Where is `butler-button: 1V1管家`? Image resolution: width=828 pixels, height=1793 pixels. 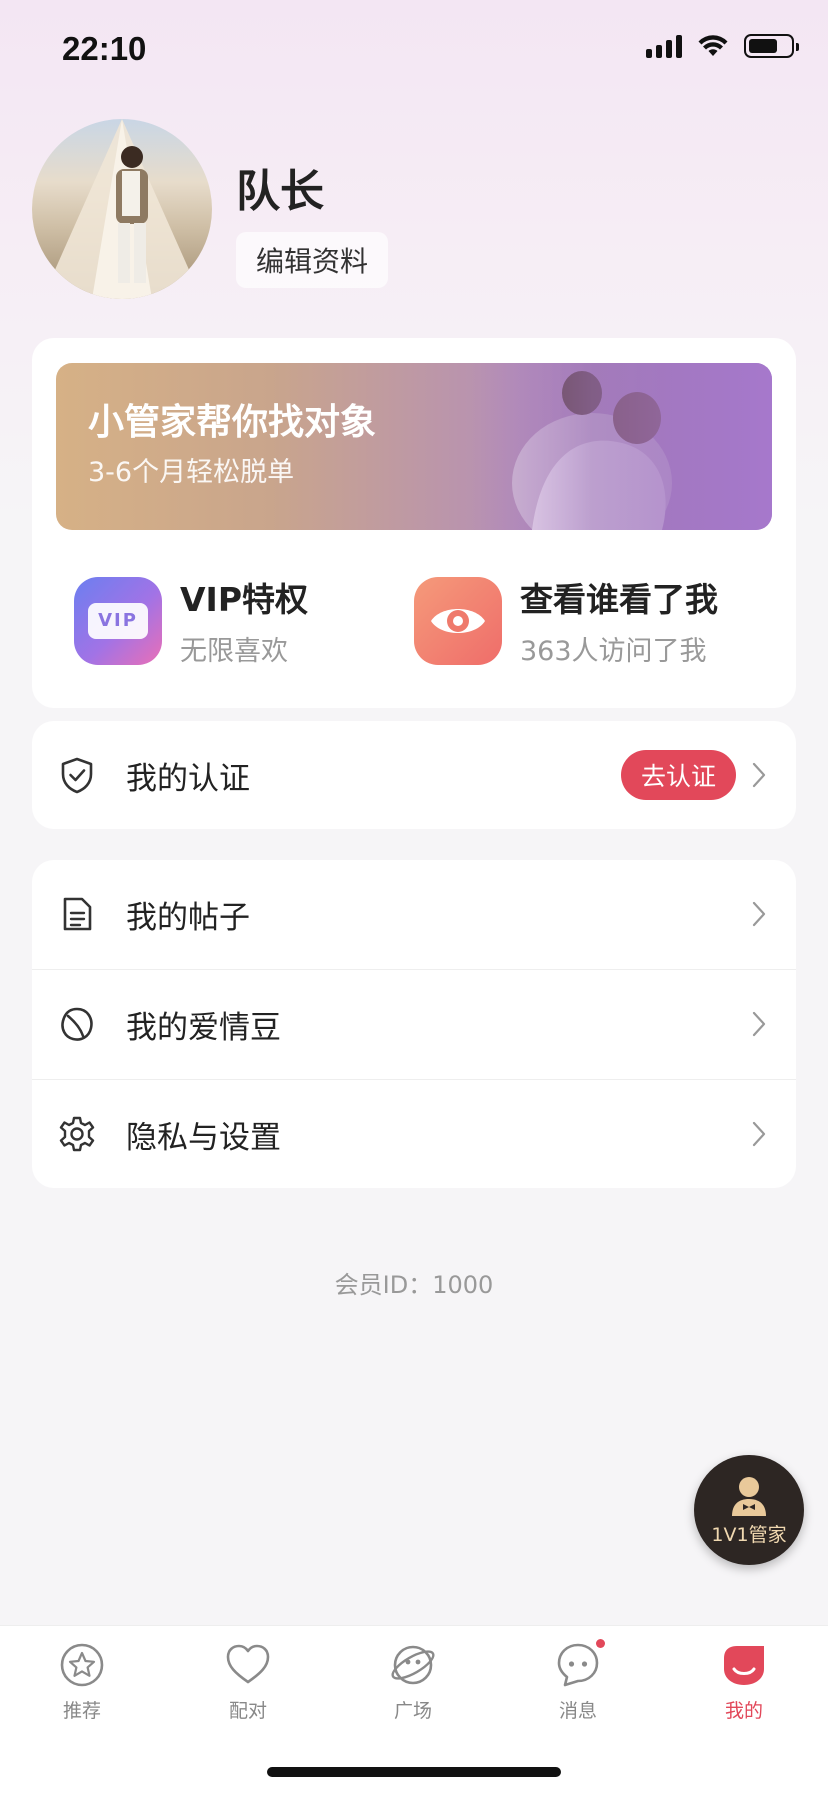 butler-button: 1V1管家 is located at coordinates (749, 1510).